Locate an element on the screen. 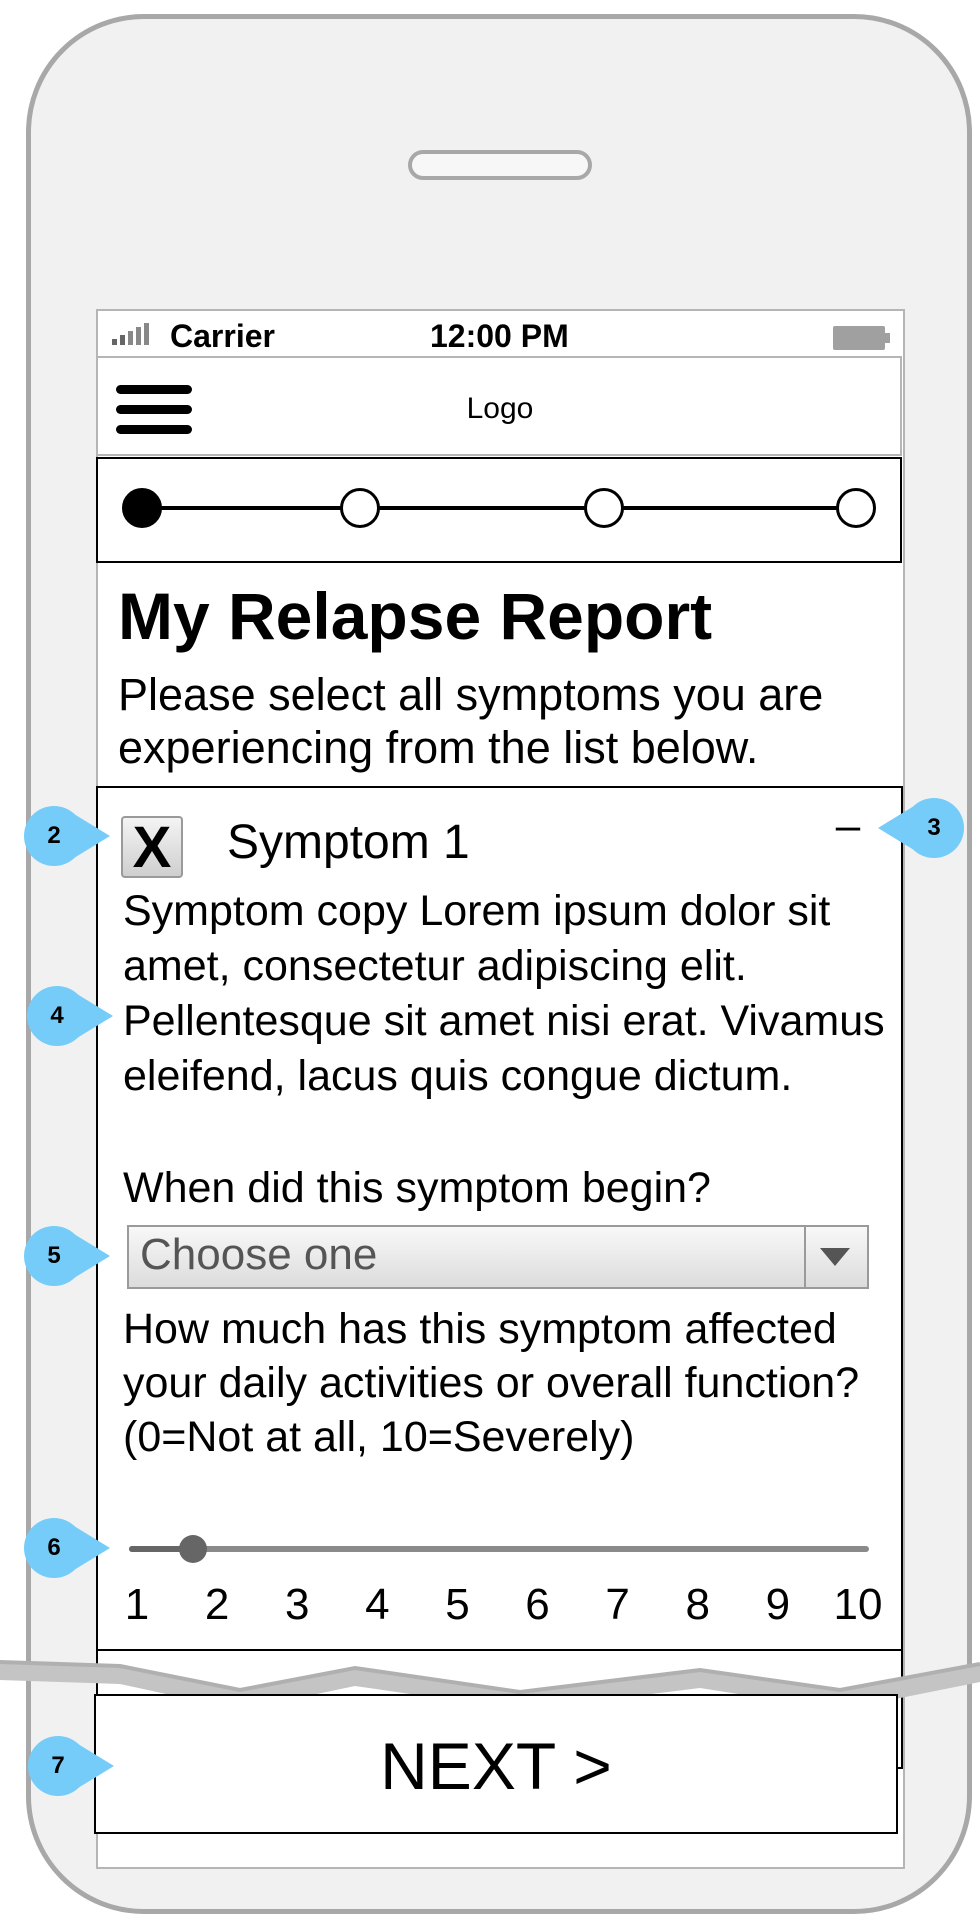 The width and height of the screenshot is (980, 1914). phone-speaker is located at coordinates (500, 165).